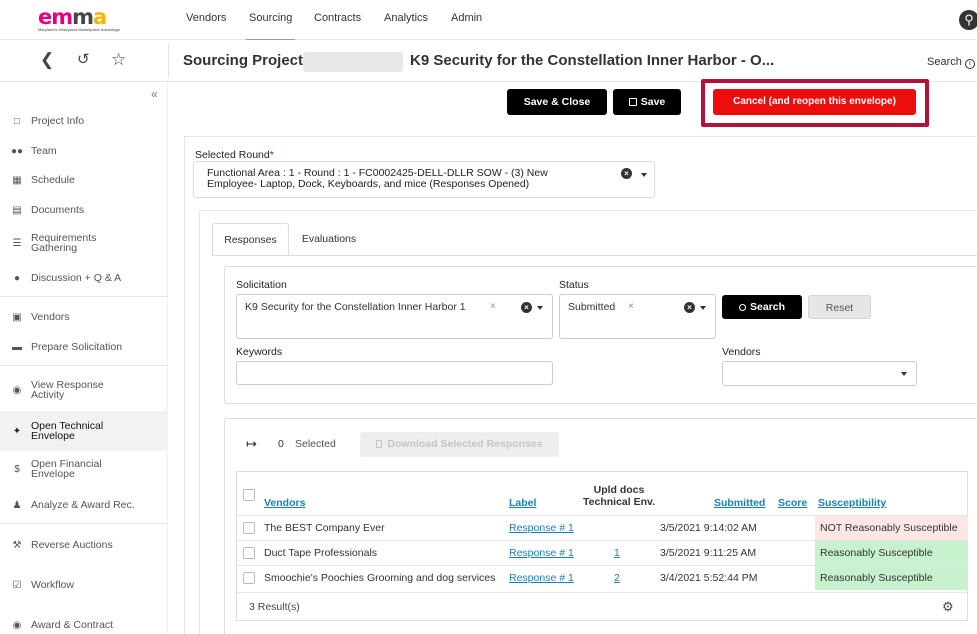 The height and width of the screenshot is (634, 977). Describe the element at coordinates (84, 585) in the screenshot. I see `sidebar-item-workflow: ☑ Workflow` at that location.